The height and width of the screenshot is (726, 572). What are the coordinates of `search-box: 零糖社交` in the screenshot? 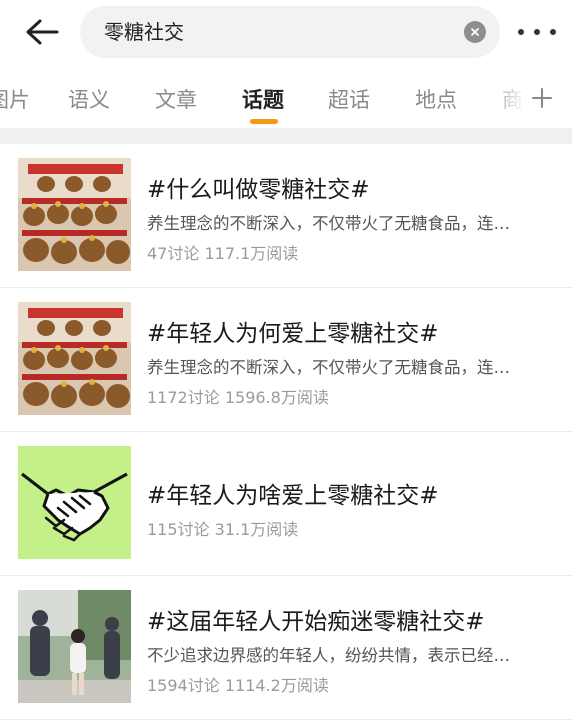 It's located at (290, 32).